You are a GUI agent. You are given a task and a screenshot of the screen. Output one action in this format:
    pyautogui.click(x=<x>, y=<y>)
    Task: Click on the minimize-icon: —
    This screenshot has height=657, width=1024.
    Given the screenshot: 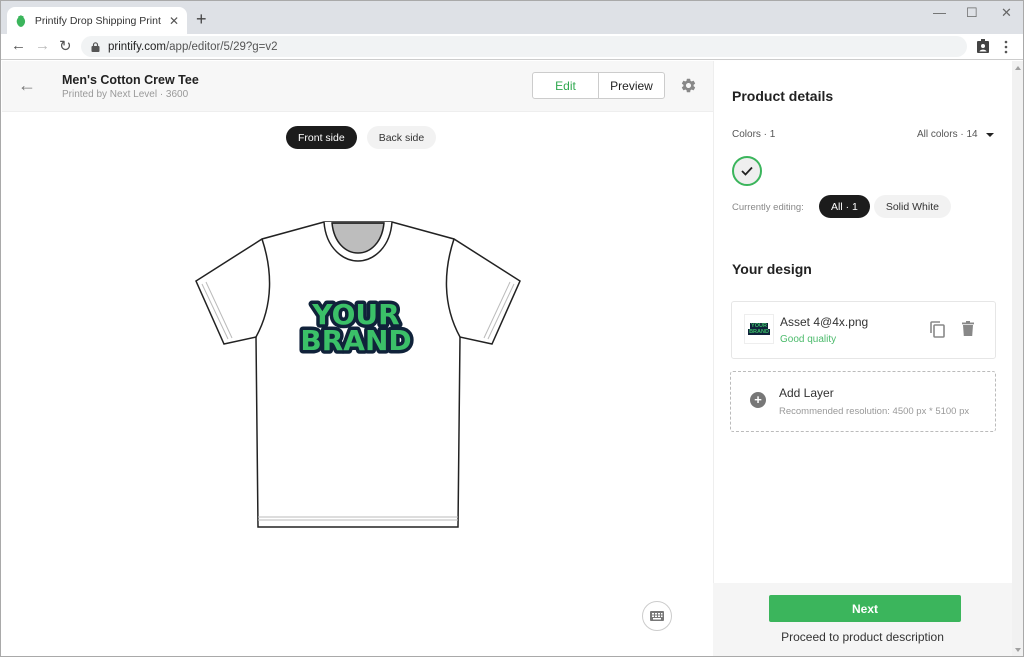 What is the action you would take?
    pyautogui.click(x=939, y=12)
    